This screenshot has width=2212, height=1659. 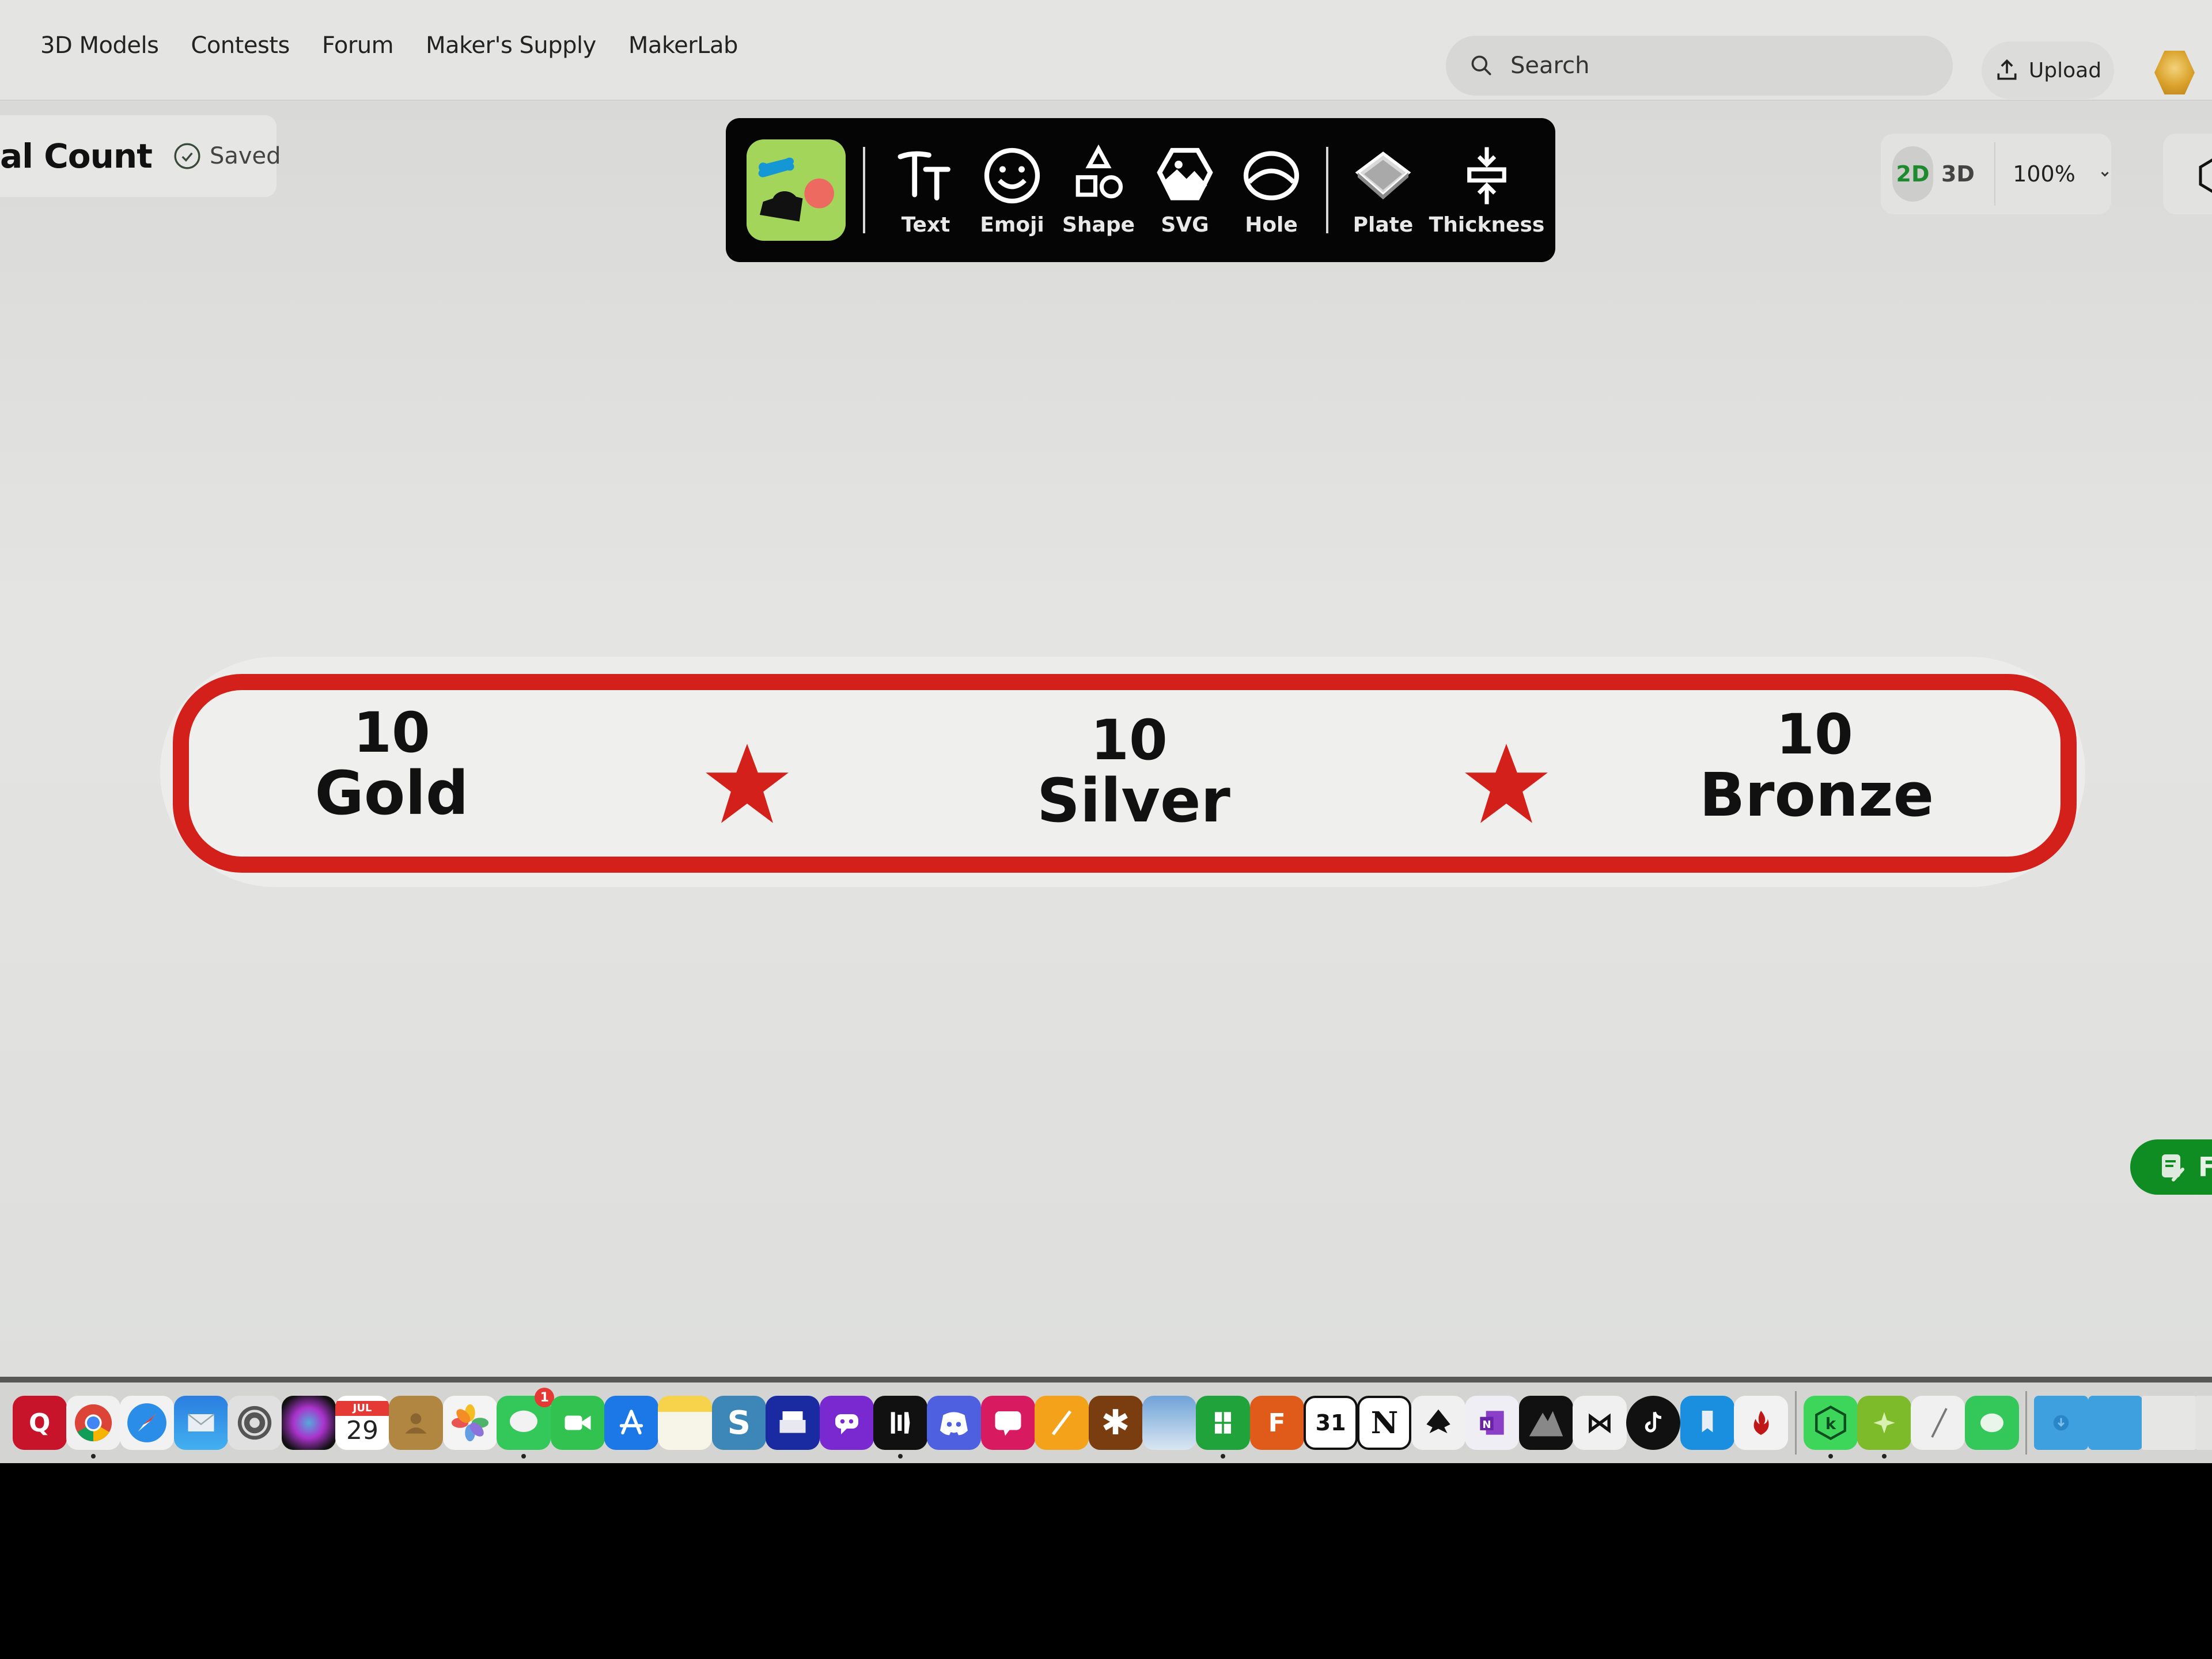 I want to click on dock-contacts, so click(x=416, y=1423).